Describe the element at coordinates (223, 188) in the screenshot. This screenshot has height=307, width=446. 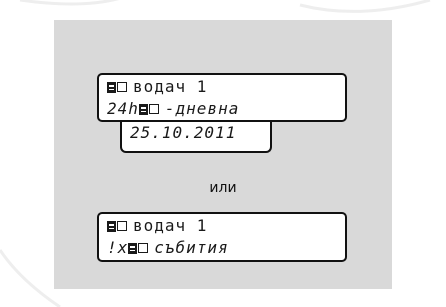
I see `or-separator: или` at that location.